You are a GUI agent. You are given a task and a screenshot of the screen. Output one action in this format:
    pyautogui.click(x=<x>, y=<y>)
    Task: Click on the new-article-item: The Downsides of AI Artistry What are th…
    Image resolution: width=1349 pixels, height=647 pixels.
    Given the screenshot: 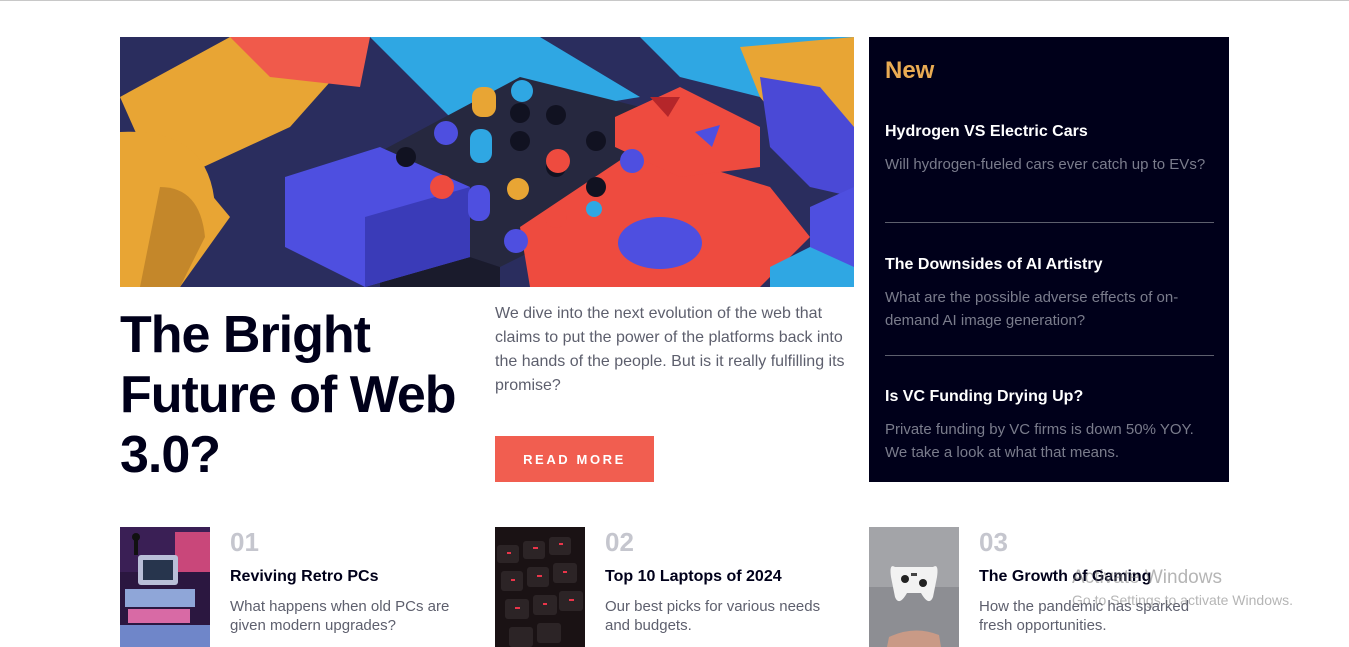 What is the action you would take?
    pyautogui.click(x=1049, y=293)
    